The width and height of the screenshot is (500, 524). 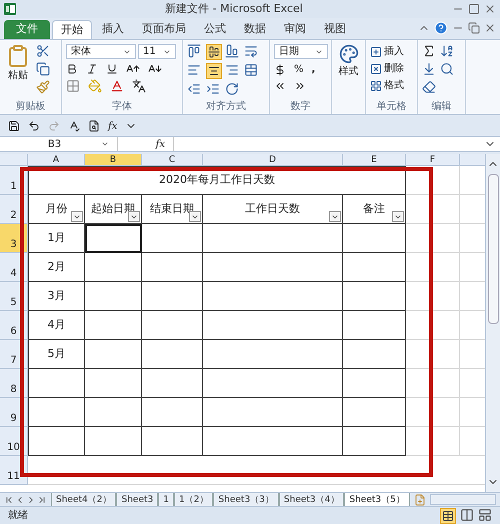 What do you see at coordinates (157, 51) in the screenshot?
I see `font-size-field: 11` at bounding box center [157, 51].